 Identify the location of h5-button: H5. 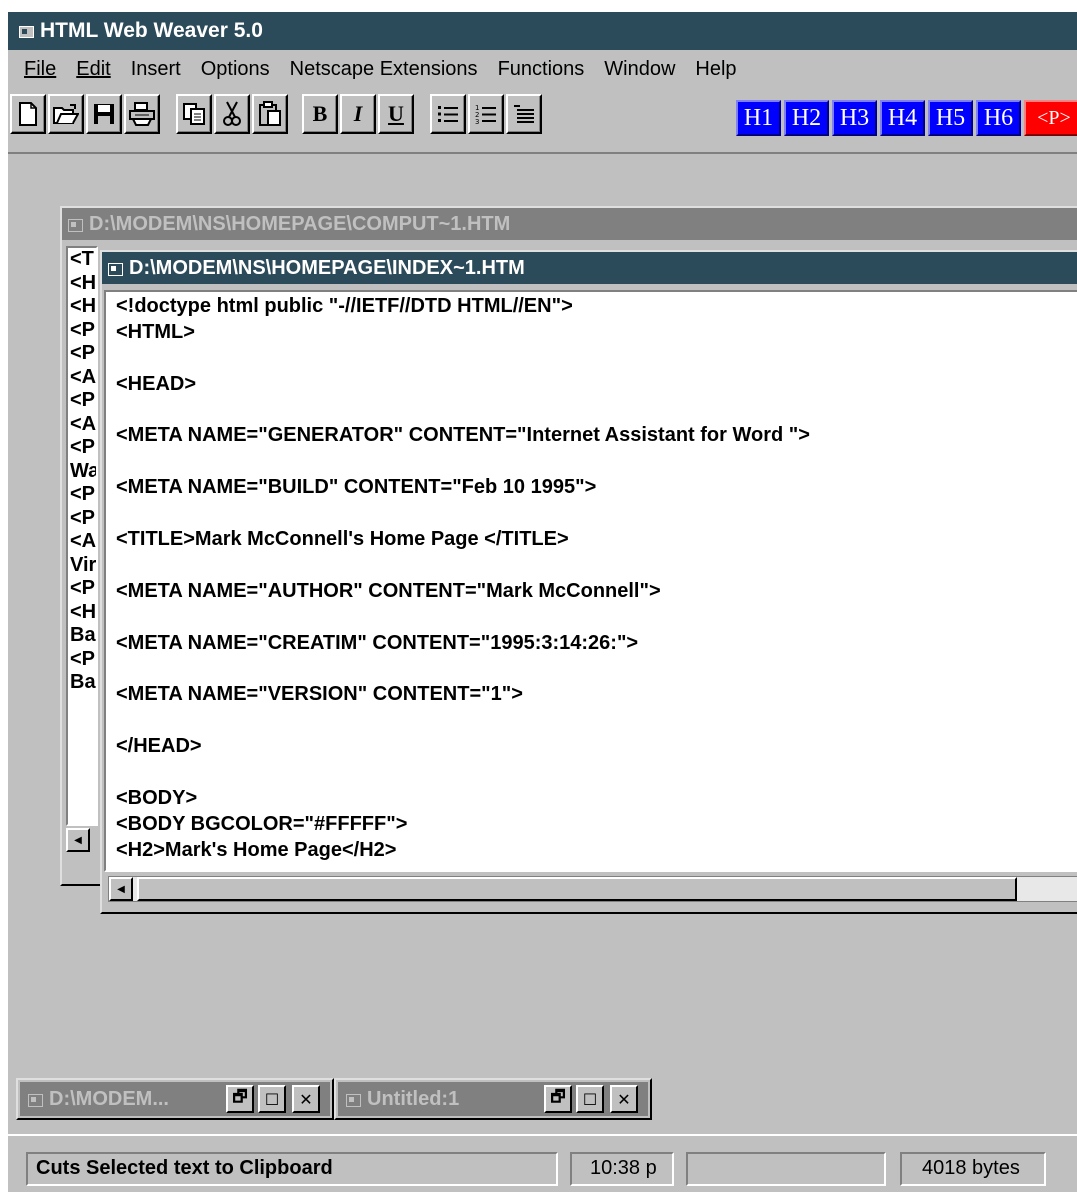
(950, 118).